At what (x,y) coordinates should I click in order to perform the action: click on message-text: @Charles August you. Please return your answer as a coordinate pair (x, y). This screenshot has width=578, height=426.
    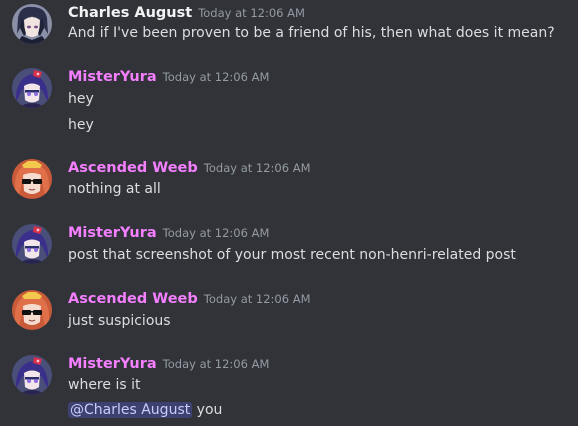
    Looking at the image, I should click on (145, 410).